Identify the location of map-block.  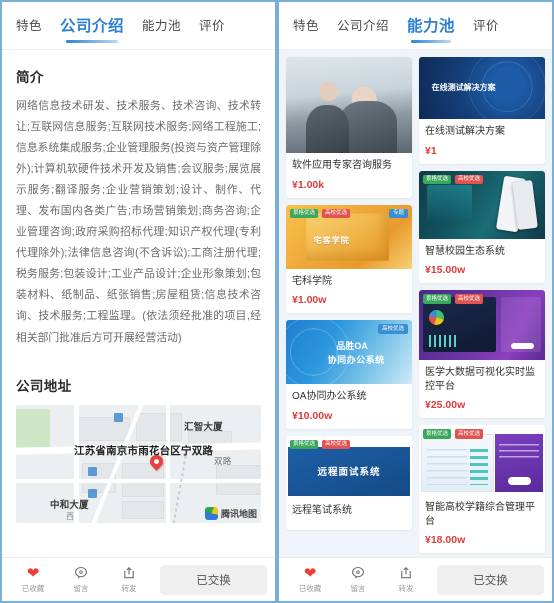
(159, 426).